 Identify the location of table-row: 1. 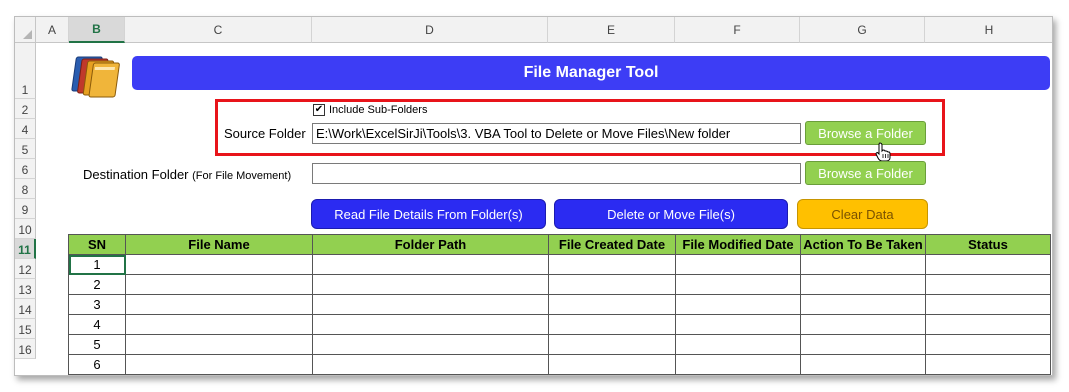
(559, 264).